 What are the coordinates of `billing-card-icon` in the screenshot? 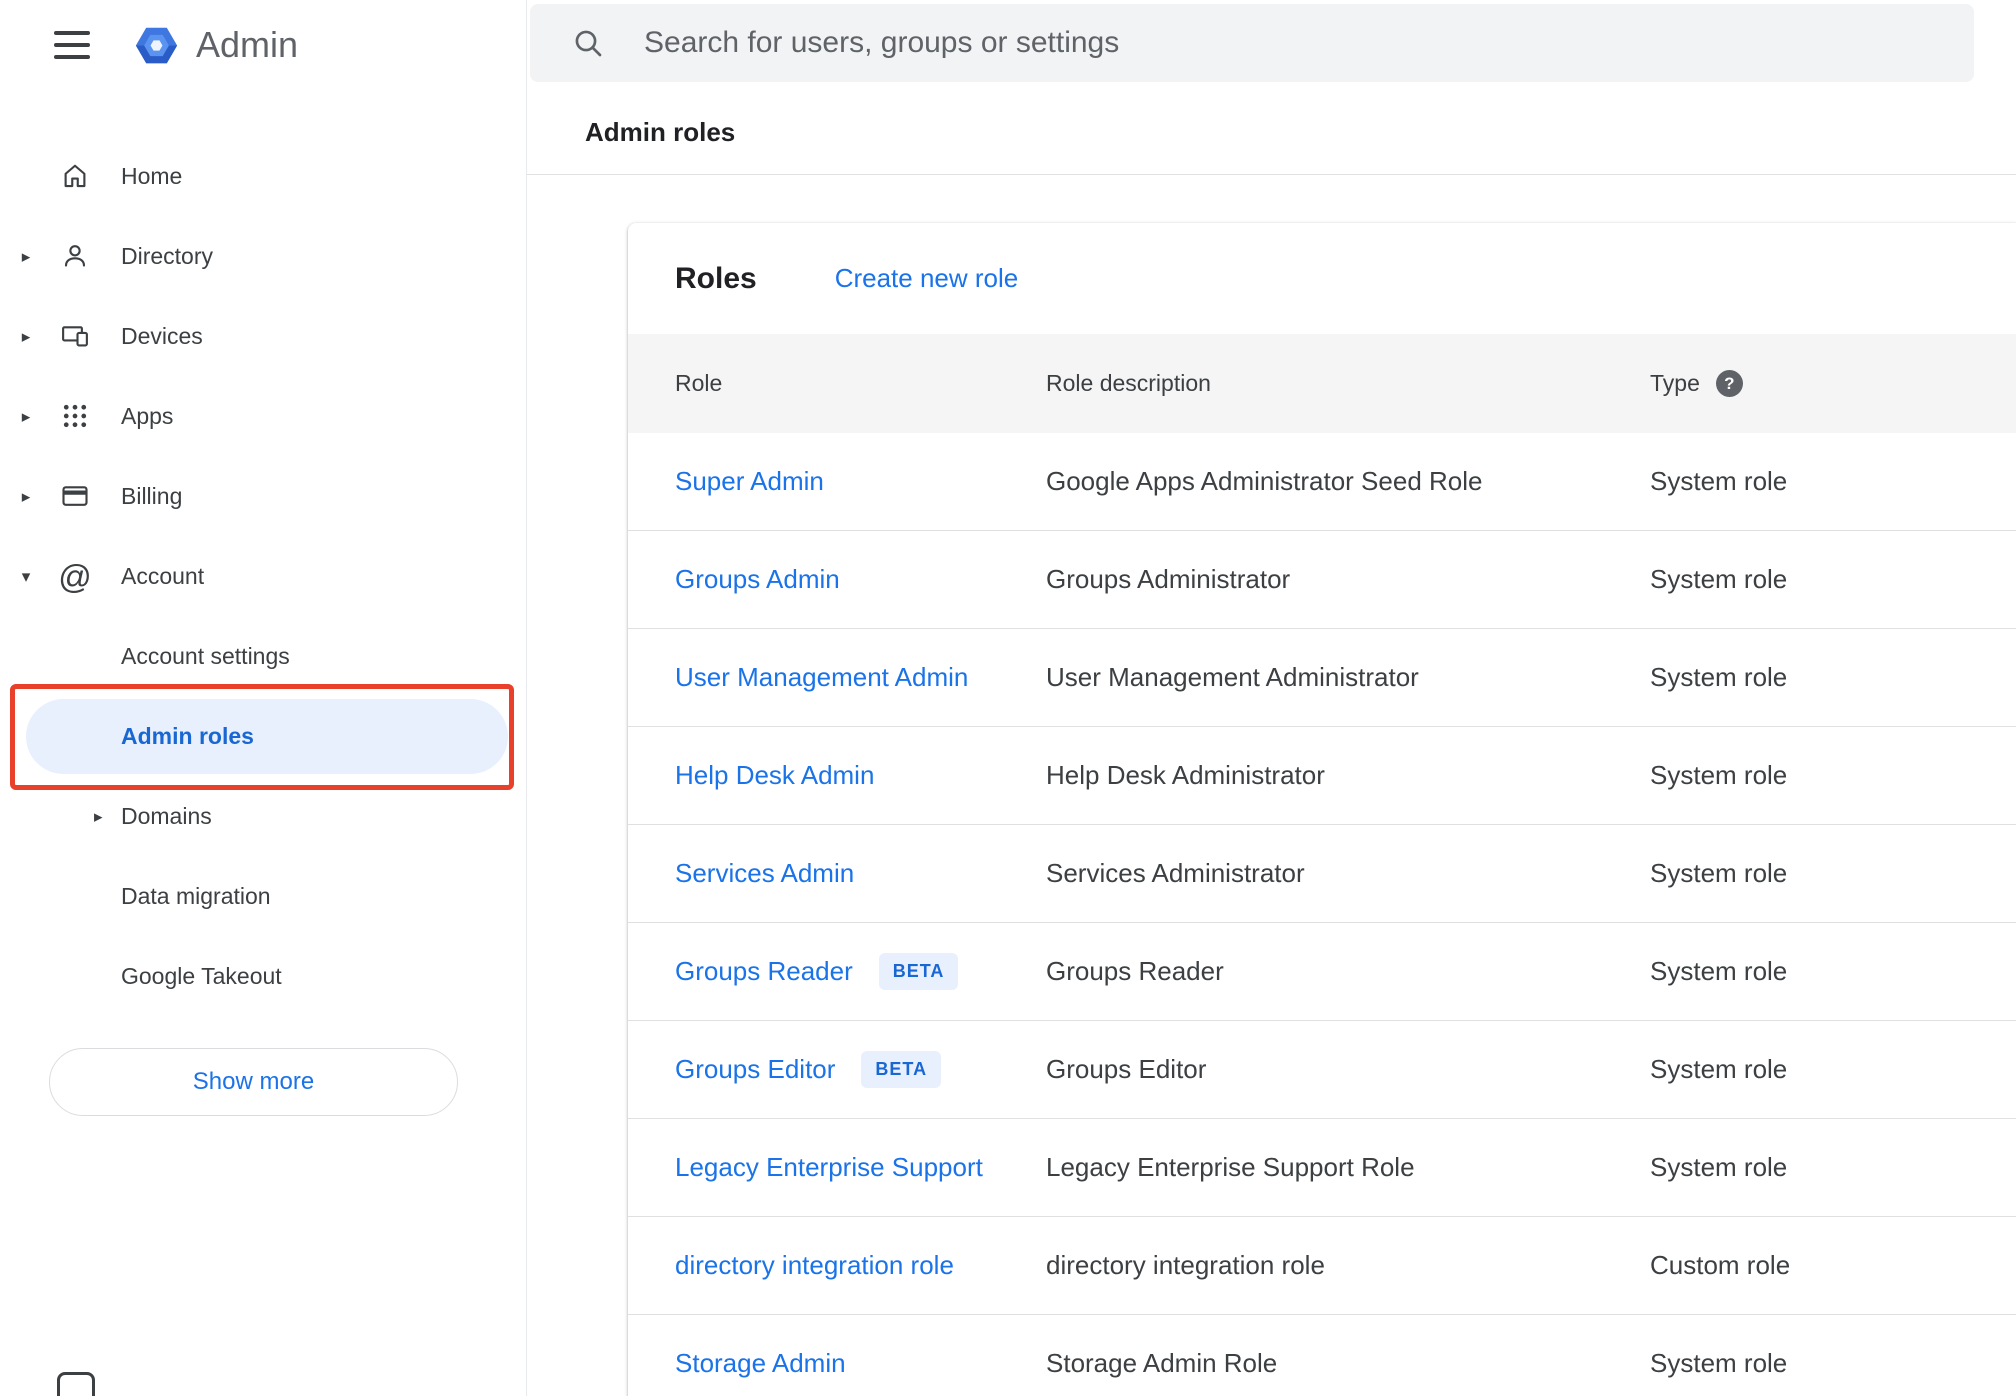 It's located at (75, 496).